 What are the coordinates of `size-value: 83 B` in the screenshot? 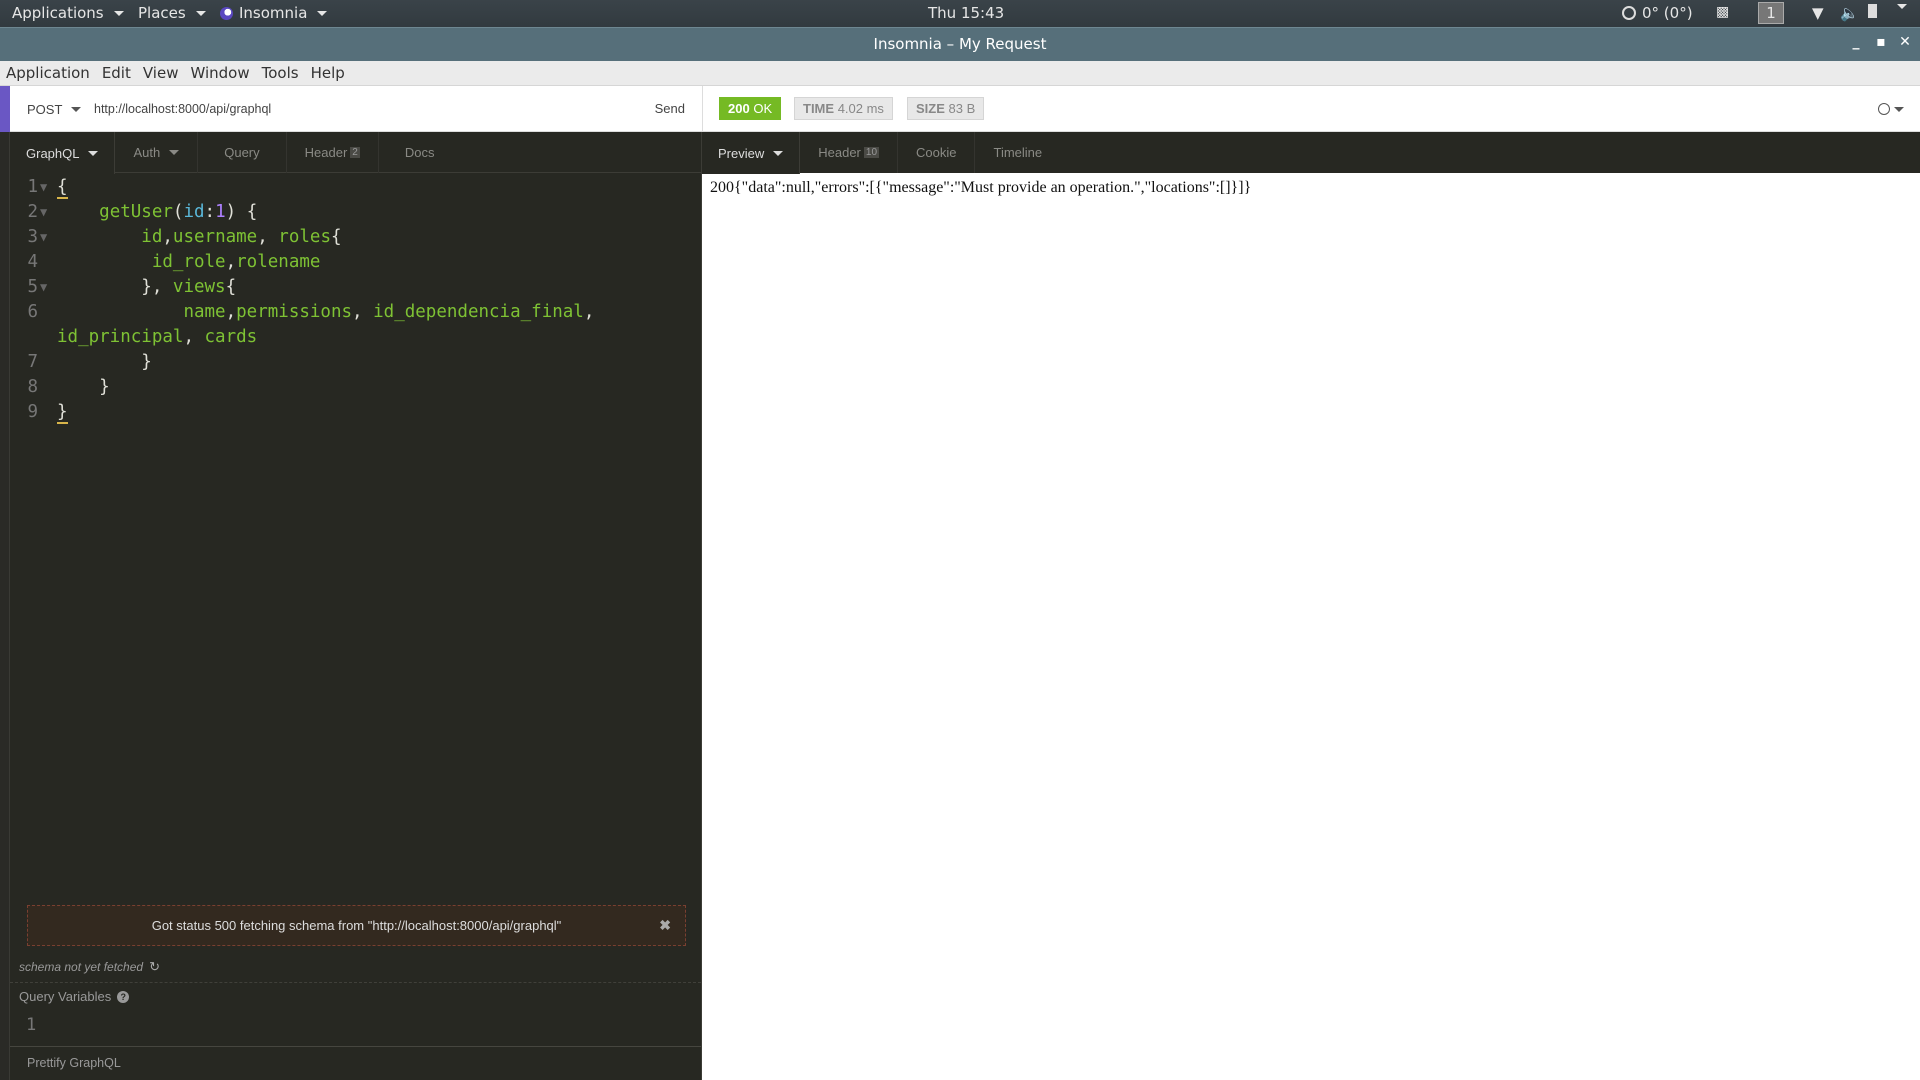 It's located at (962, 108).